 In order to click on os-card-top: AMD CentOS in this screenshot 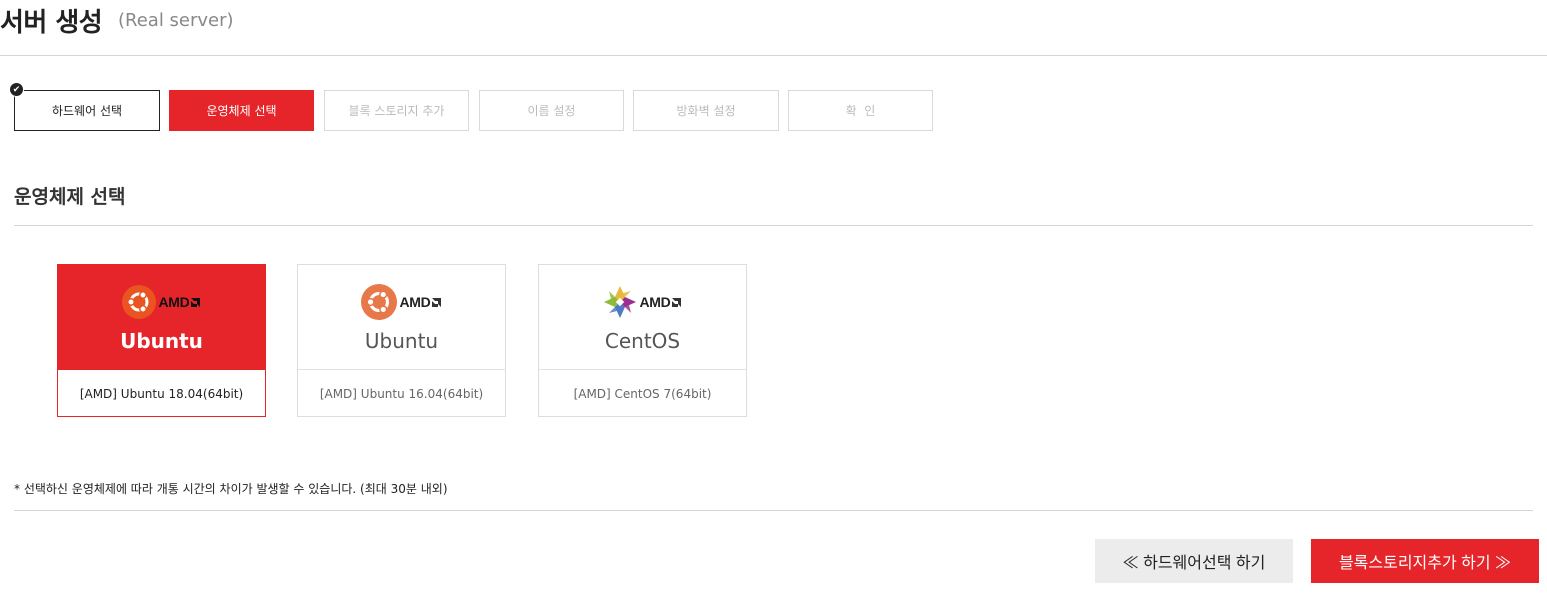, I will do `click(642, 317)`.